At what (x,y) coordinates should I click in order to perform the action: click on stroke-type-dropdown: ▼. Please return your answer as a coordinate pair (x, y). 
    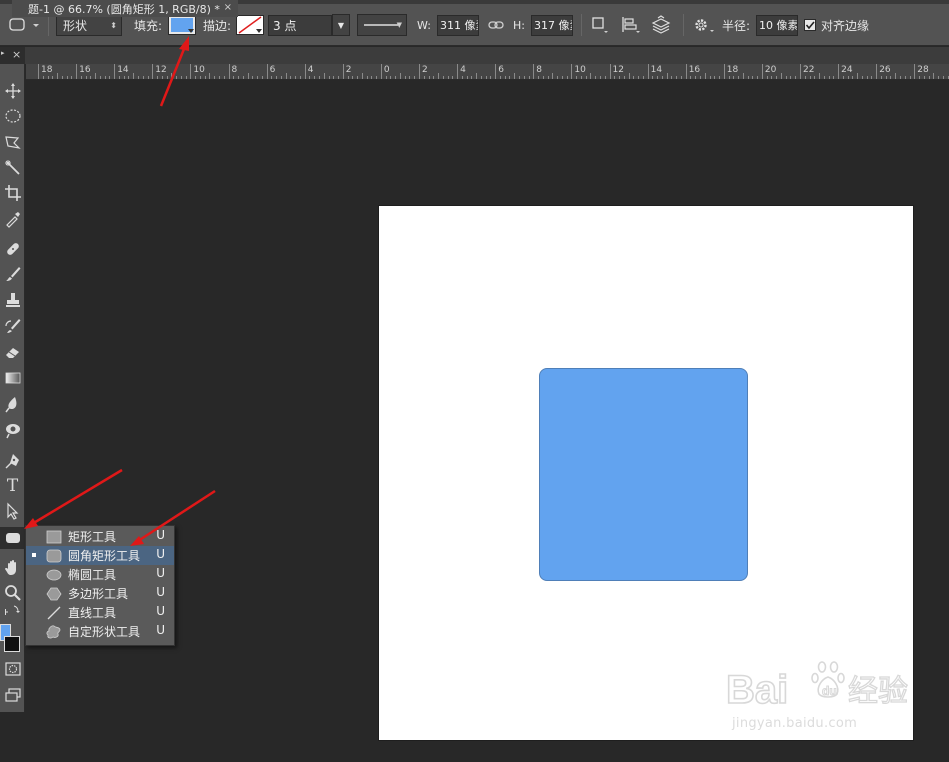
    Looking at the image, I should click on (382, 25).